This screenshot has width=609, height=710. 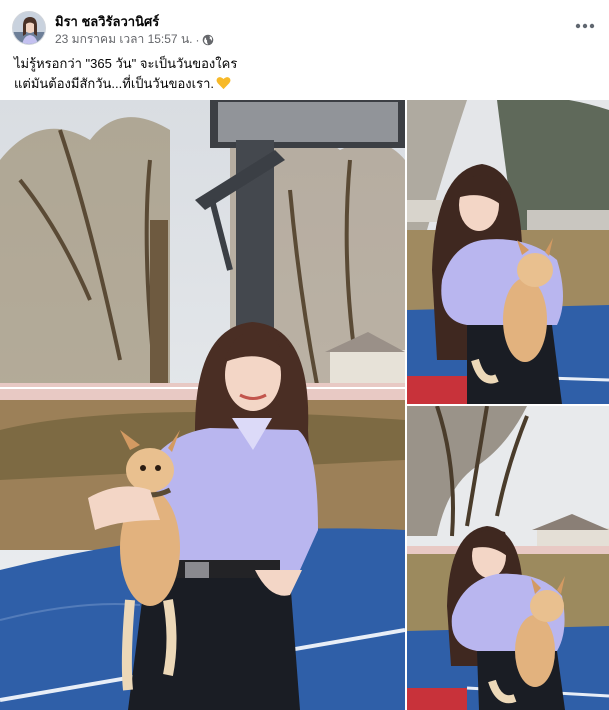 What do you see at coordinates (304, 85) in the screenshot?
I see `caption-line-2-wrapper: แต่มันต้องมีสักวัน...ที่เป็นวันของเรา.` at bounding box center [304, 85].